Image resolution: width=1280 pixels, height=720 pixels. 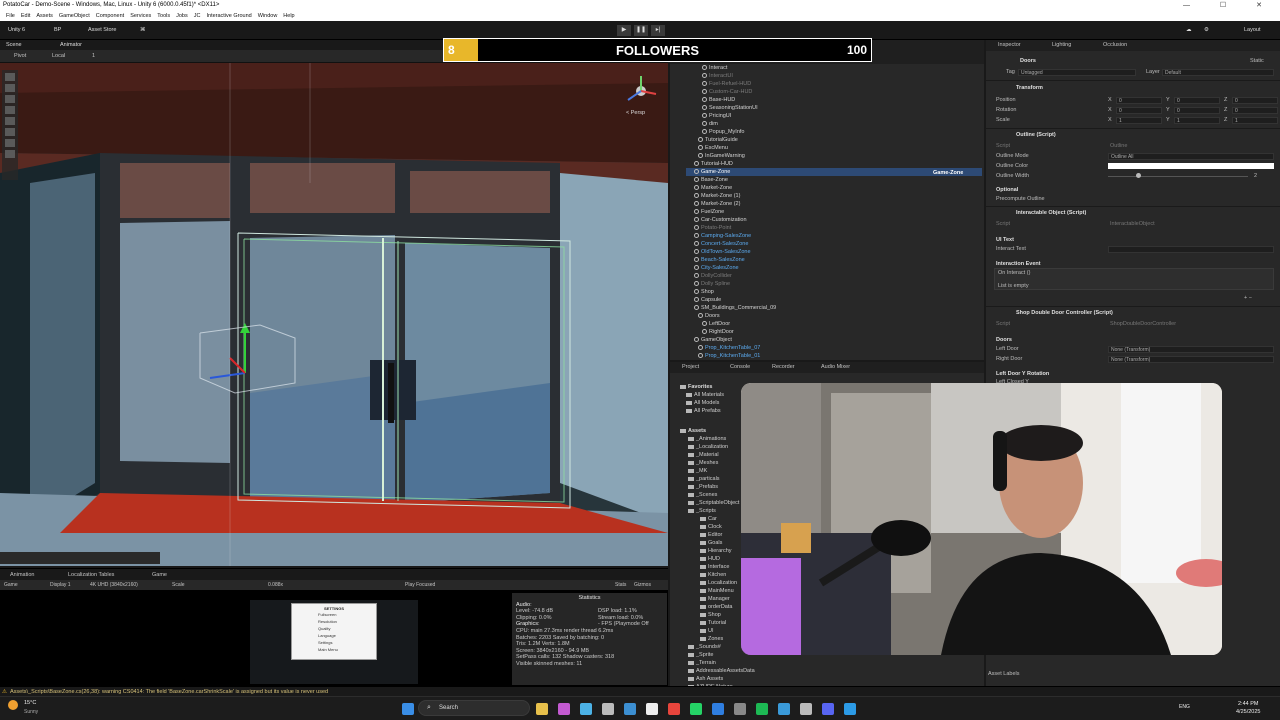 I want to click on menu-item: Window, so click(x=268, y=16).